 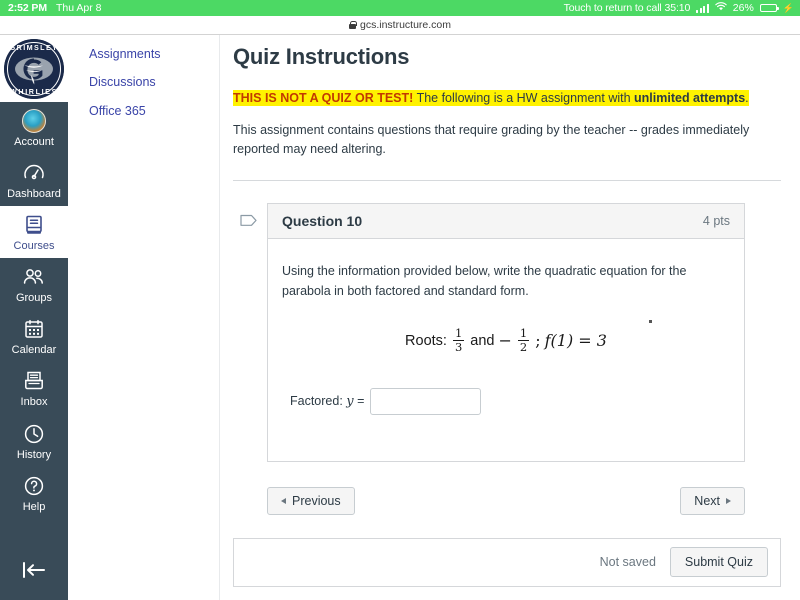 I want to click on grimsley-whirlies-logo: GRIMSLEY WHIRLIES, so click(x=34, y=68).